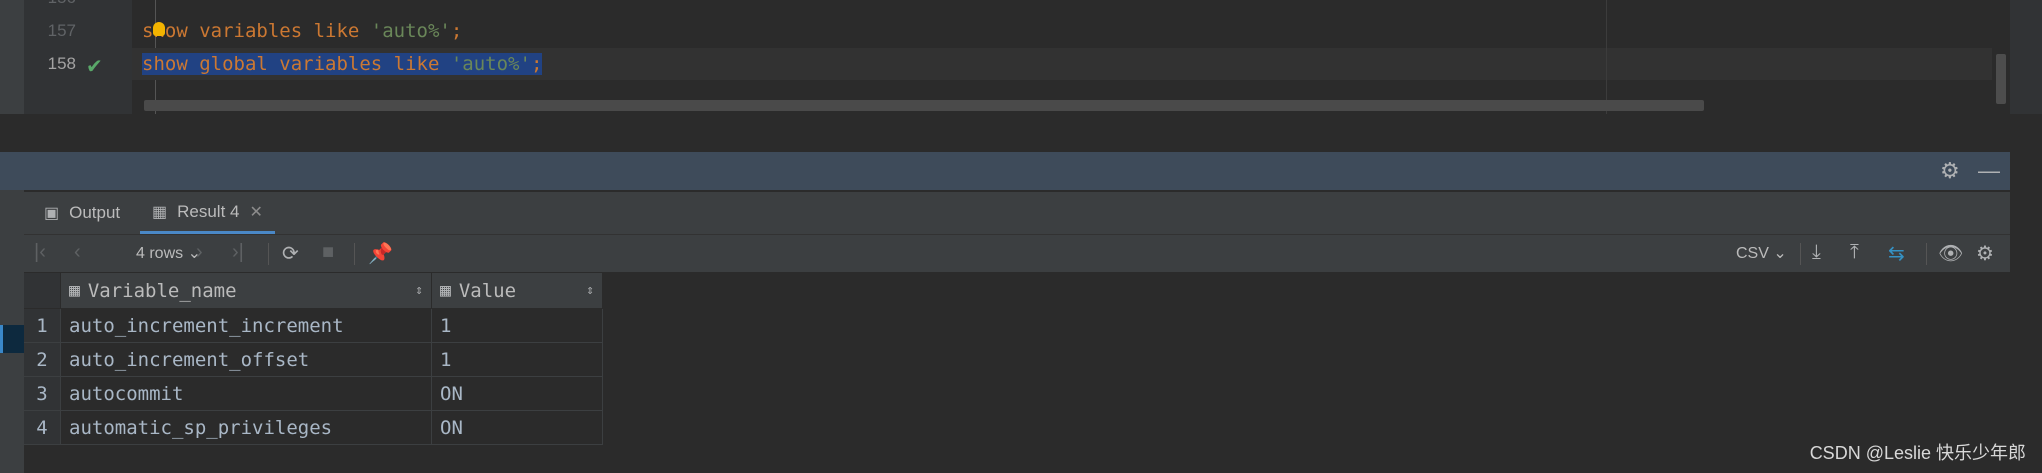  What do you see at coordinates (12, 236) in the screenshot?
I see `left-tool-strip` at bounding box center [12, 236].